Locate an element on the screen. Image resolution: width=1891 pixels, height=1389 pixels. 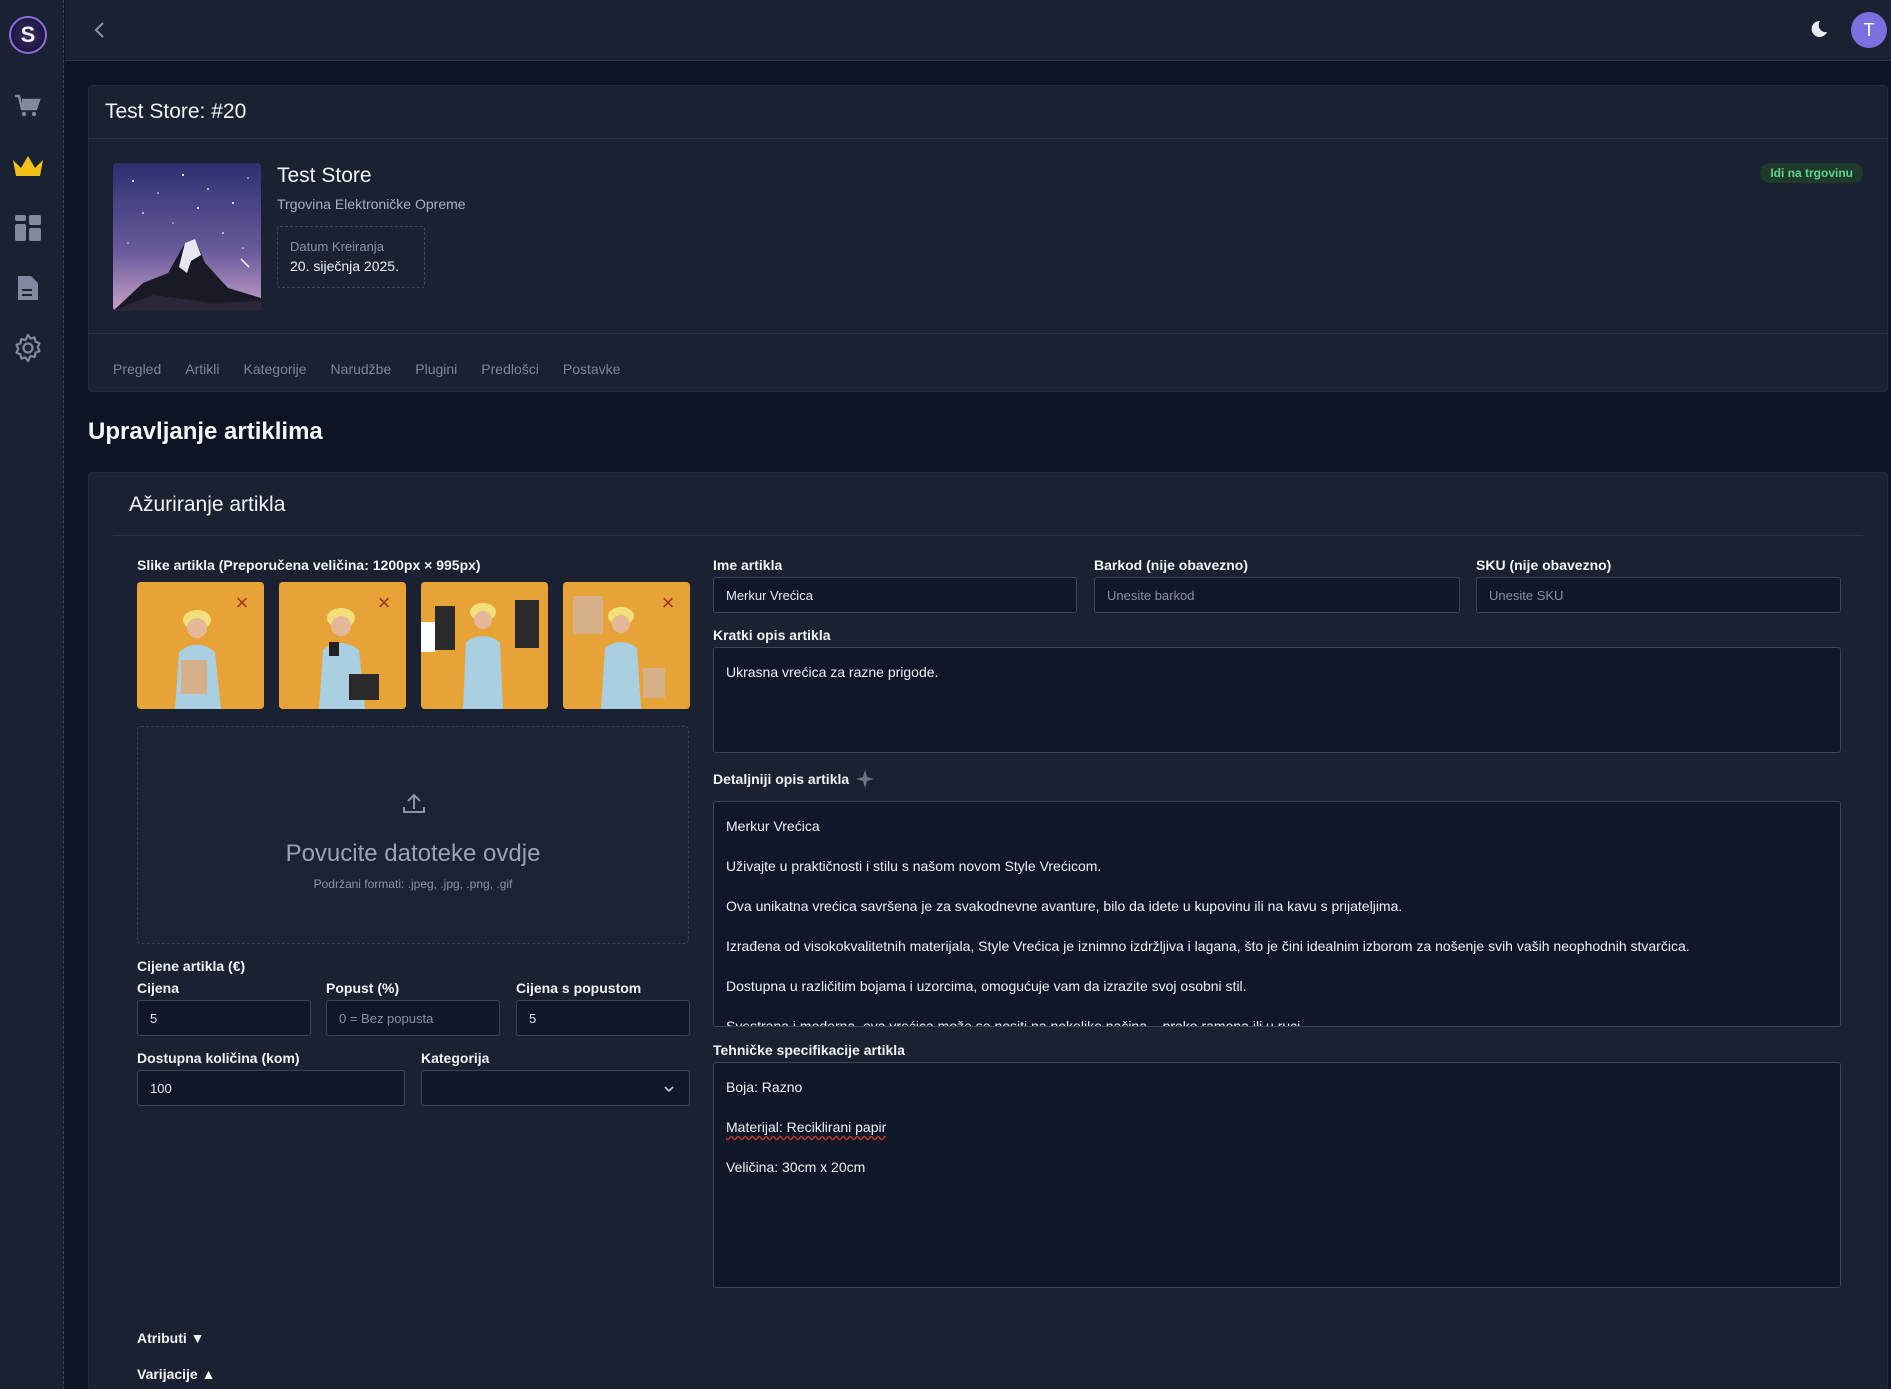
upload-icon is located at coordinates (414, 803).